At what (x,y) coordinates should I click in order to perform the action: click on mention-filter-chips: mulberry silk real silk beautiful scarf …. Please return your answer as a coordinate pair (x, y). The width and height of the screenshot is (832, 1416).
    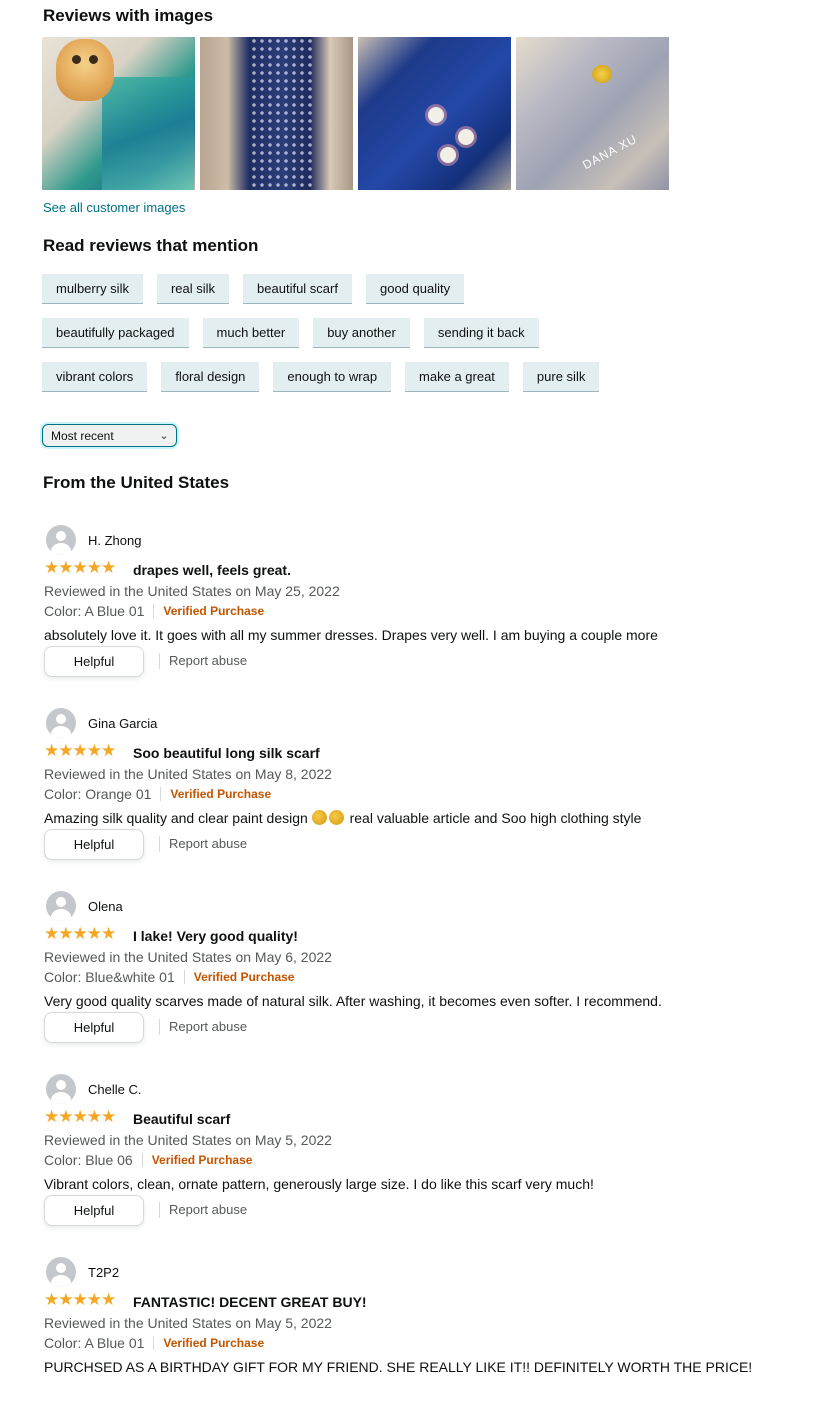
    Looking at the image, I should click on (392, 340).